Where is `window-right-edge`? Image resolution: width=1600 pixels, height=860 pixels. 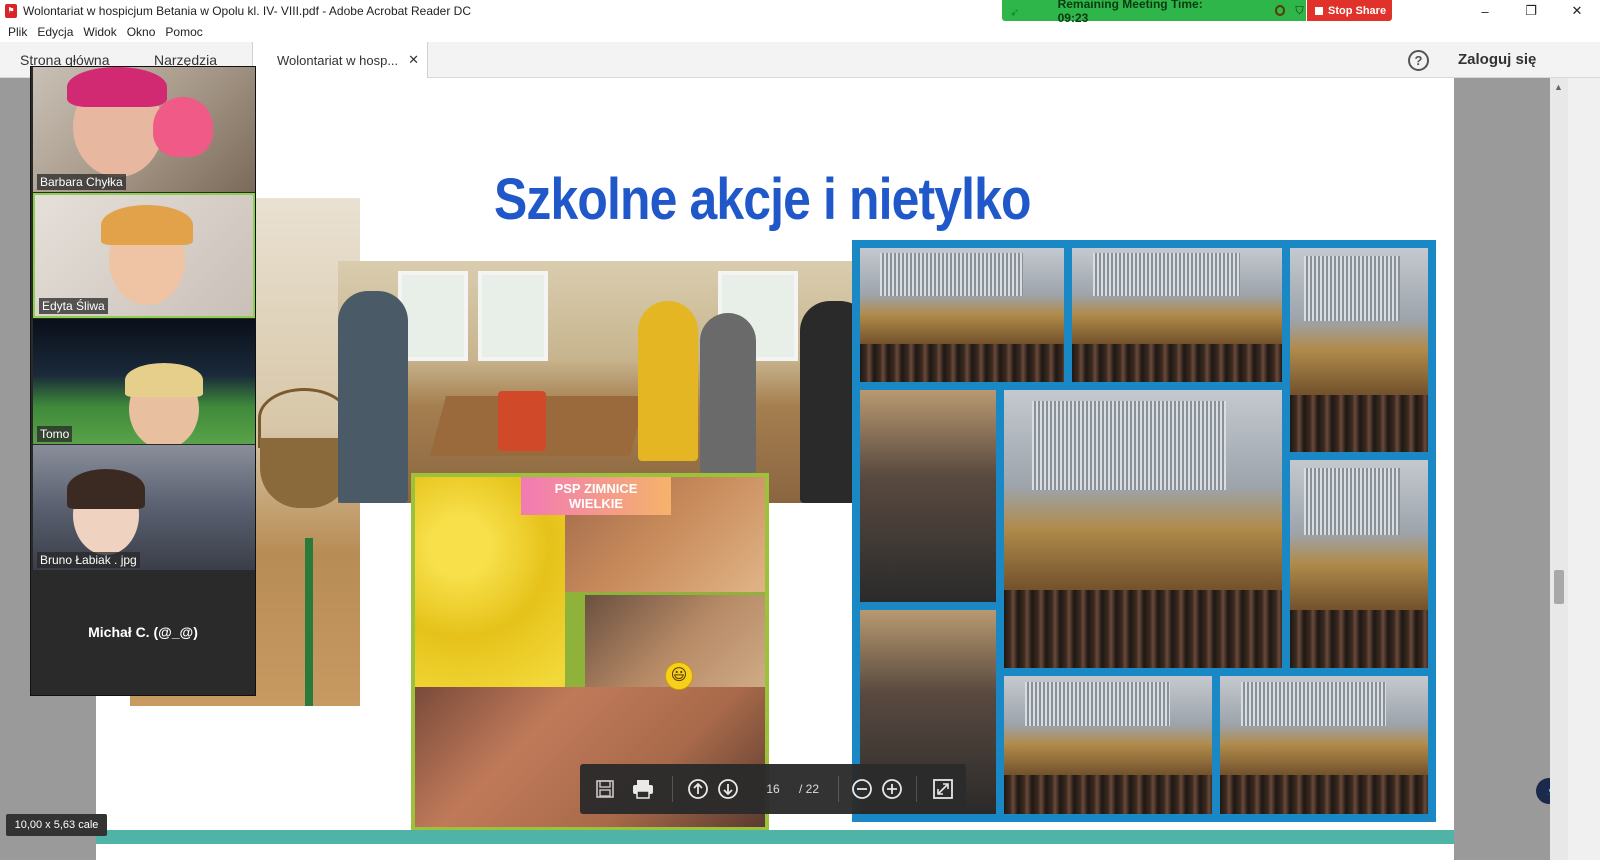
window-right-edge is located at coordinates (1584, 469).